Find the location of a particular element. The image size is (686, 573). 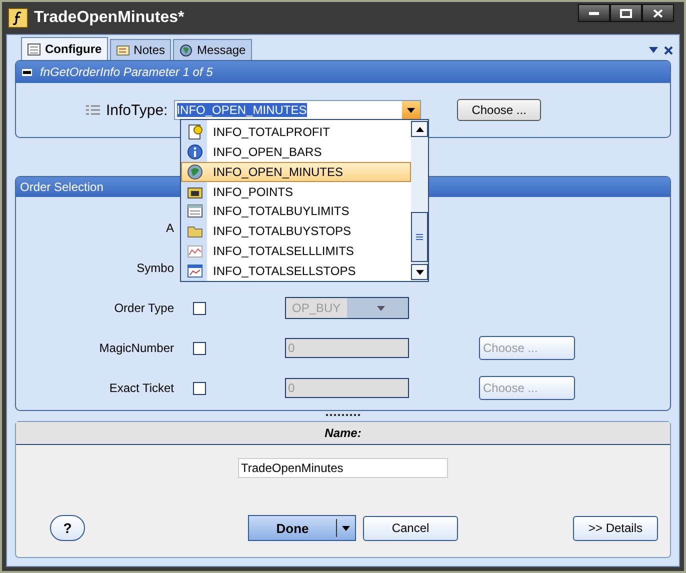

panel-title: Order Selection is located at coordinates (62, 187).